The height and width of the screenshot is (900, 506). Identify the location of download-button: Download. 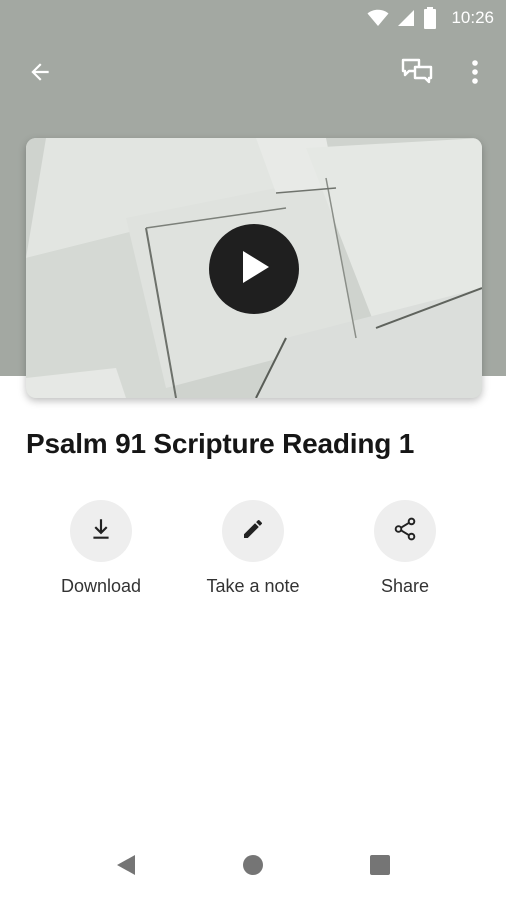
(101, 548).